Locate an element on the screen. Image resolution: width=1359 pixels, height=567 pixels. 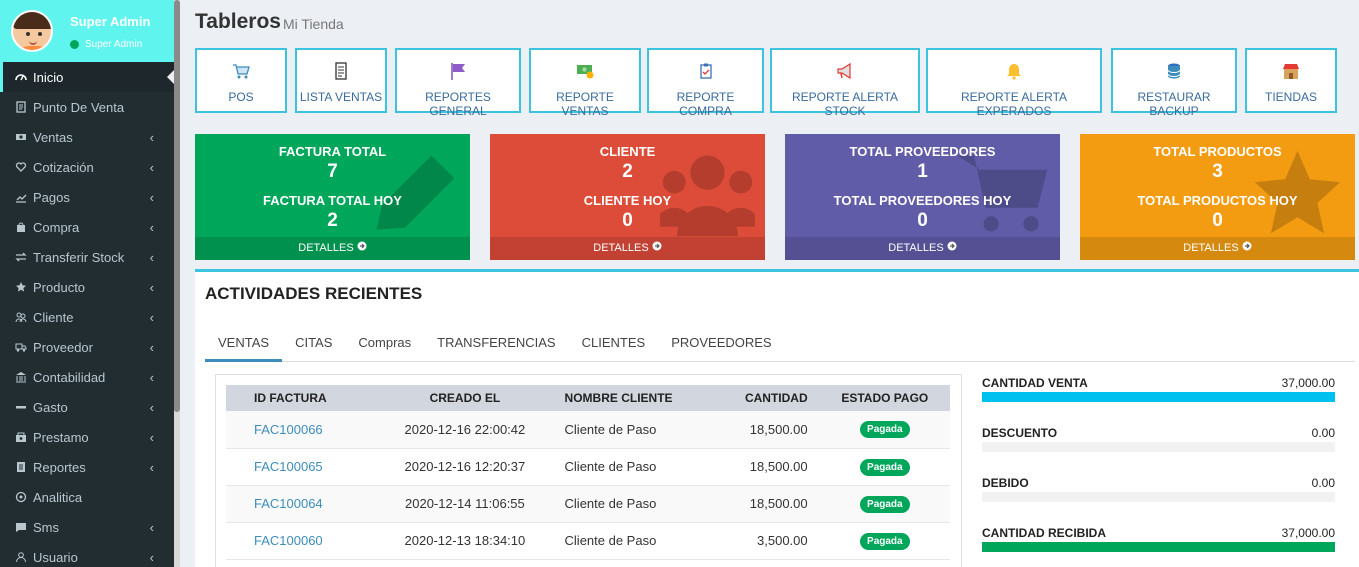
sidebar-item-sms: Sms ‹ is located at coordinates (87, 527).